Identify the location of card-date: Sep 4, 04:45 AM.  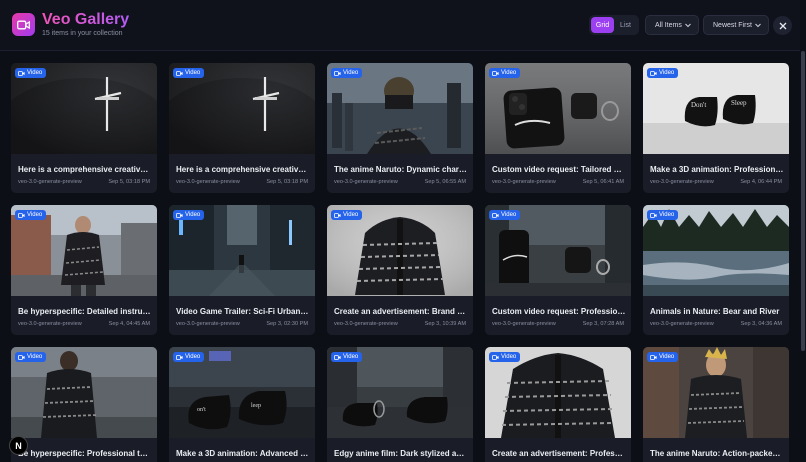
(129, 324).